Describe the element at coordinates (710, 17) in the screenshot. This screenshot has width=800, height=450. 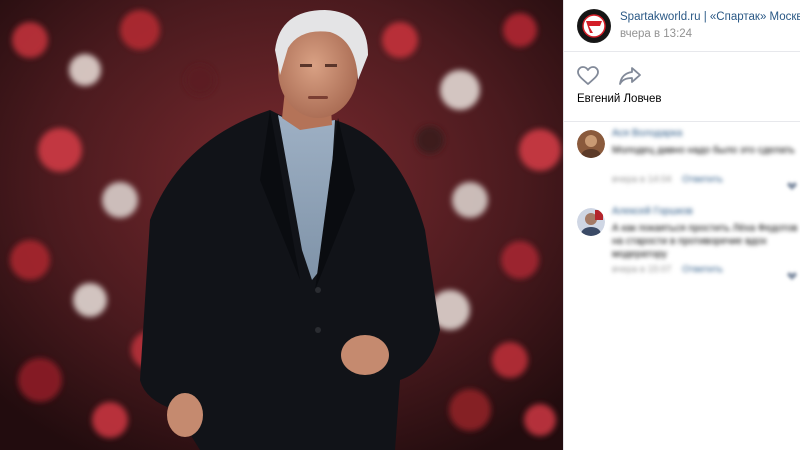
I see `group-name-link: Spartakworld.ru | «Спартак» Москва` at that location.